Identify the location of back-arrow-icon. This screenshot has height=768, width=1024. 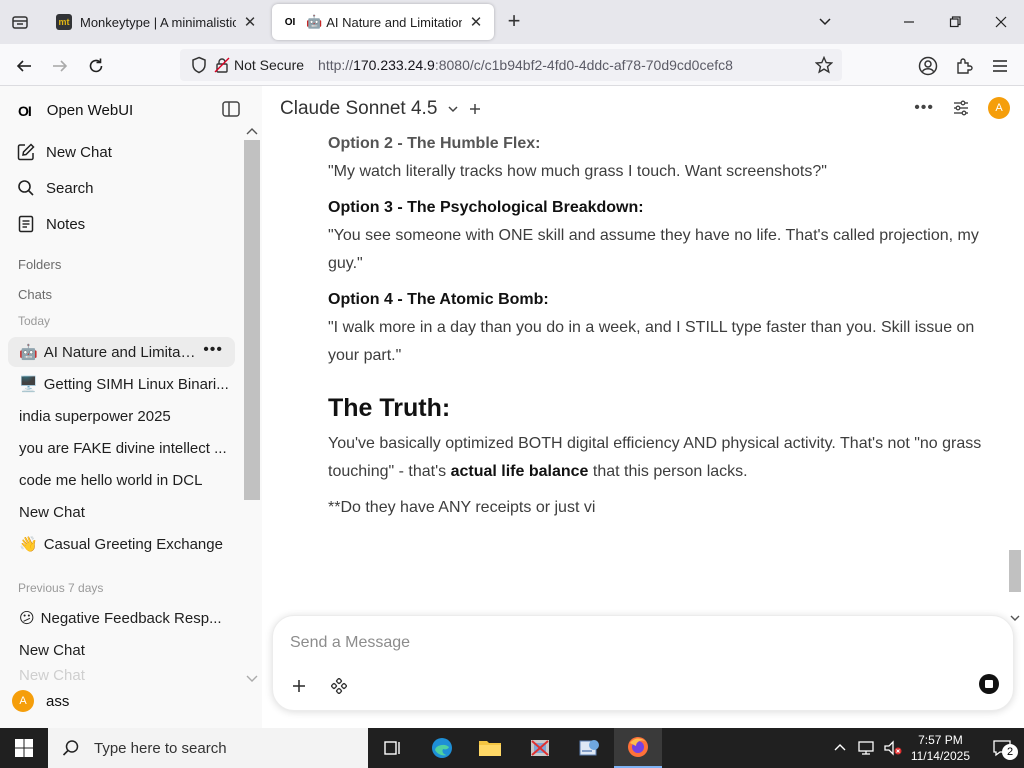
(24, 66).